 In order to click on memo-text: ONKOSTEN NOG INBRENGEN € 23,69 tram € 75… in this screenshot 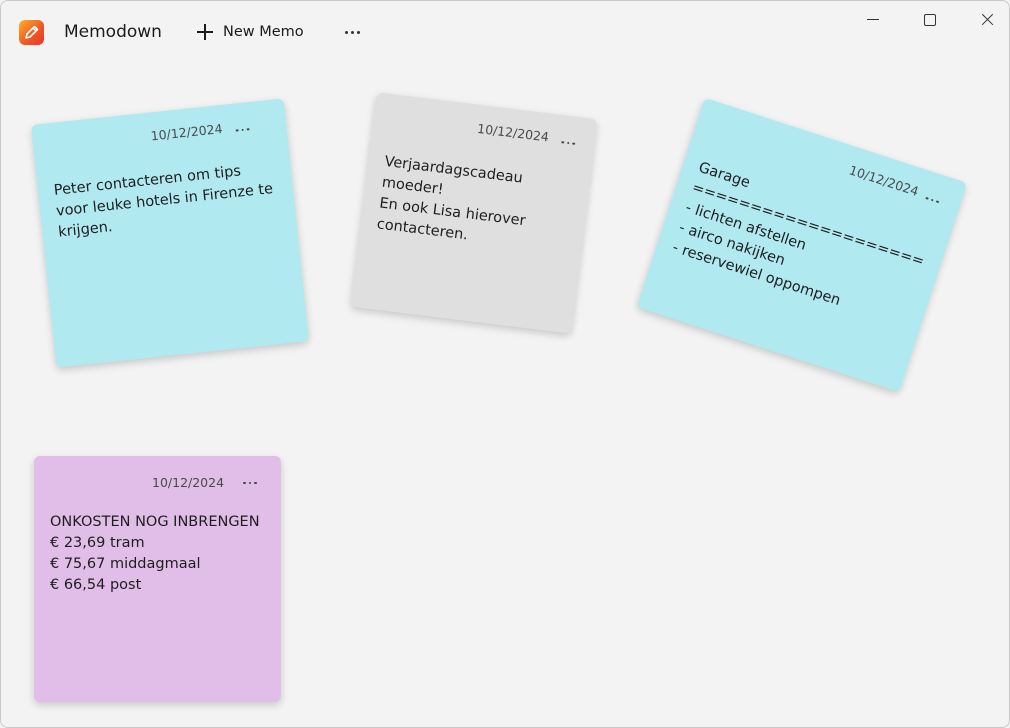, I will do `click(155, 553)`.